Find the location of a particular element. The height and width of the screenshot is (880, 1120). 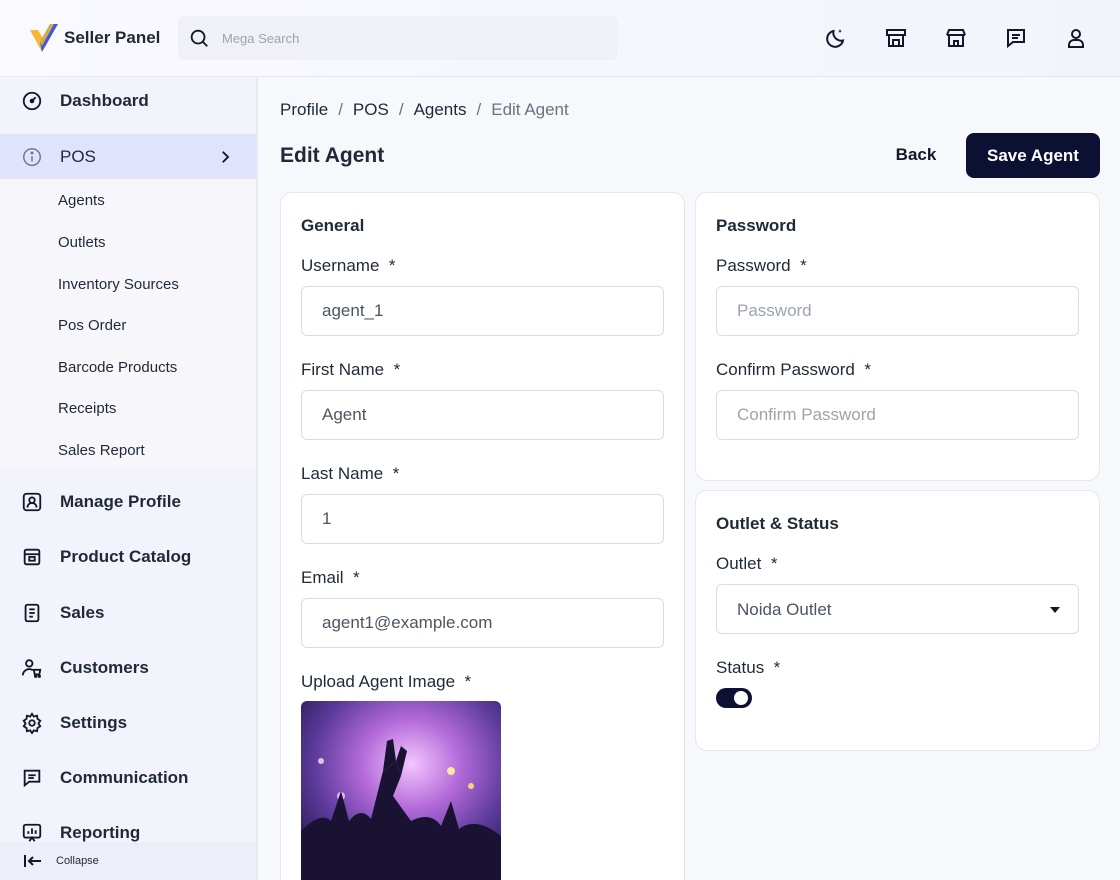

sidebar-item-customers: Customers is located at coordinates (128, 668).